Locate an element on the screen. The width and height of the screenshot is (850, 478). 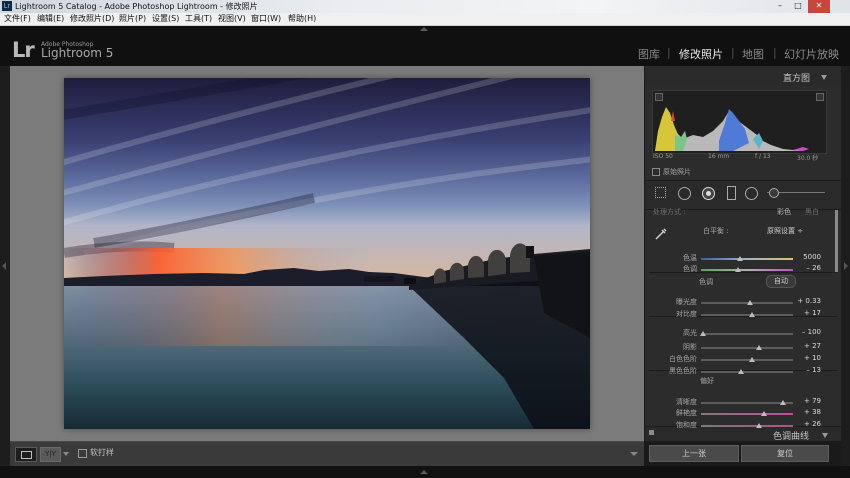
menu-edit: 编辑(E) is located at coordinates (50, 19).